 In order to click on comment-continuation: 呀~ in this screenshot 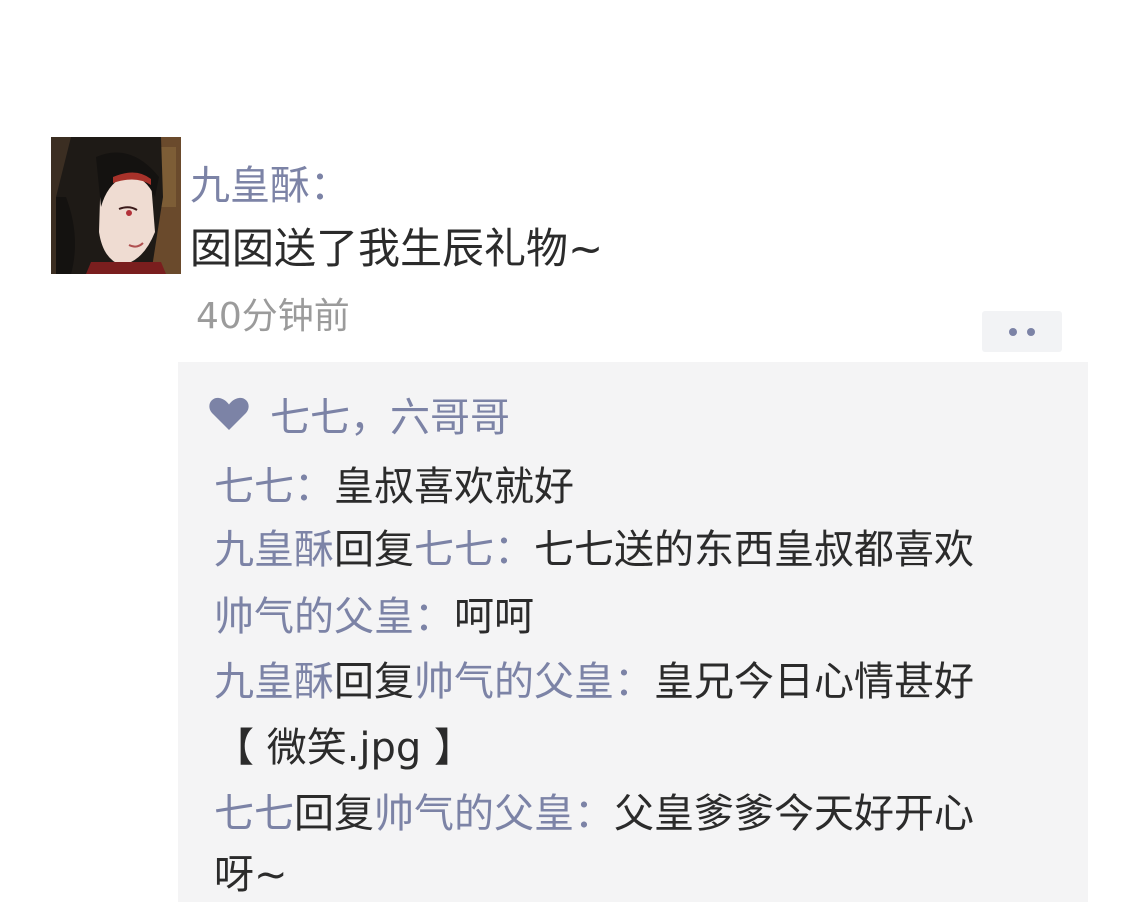, I will do `click(649, 875)`.